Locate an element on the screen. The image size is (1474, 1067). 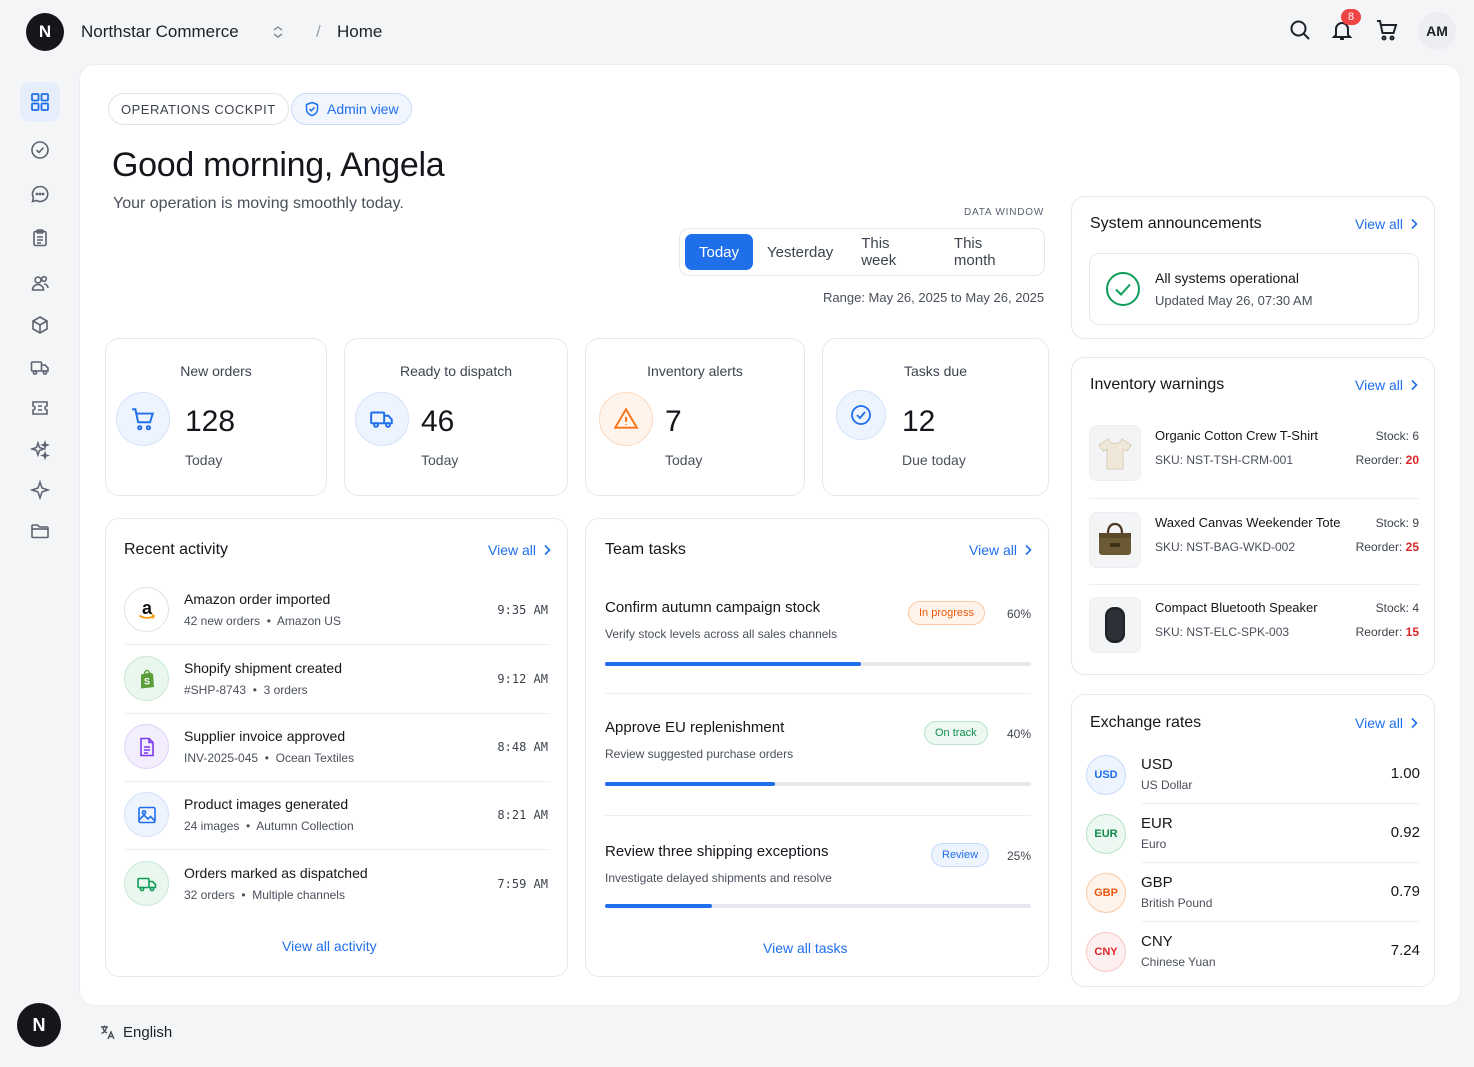
language-selector: English is located at coordinates (135, 1032).